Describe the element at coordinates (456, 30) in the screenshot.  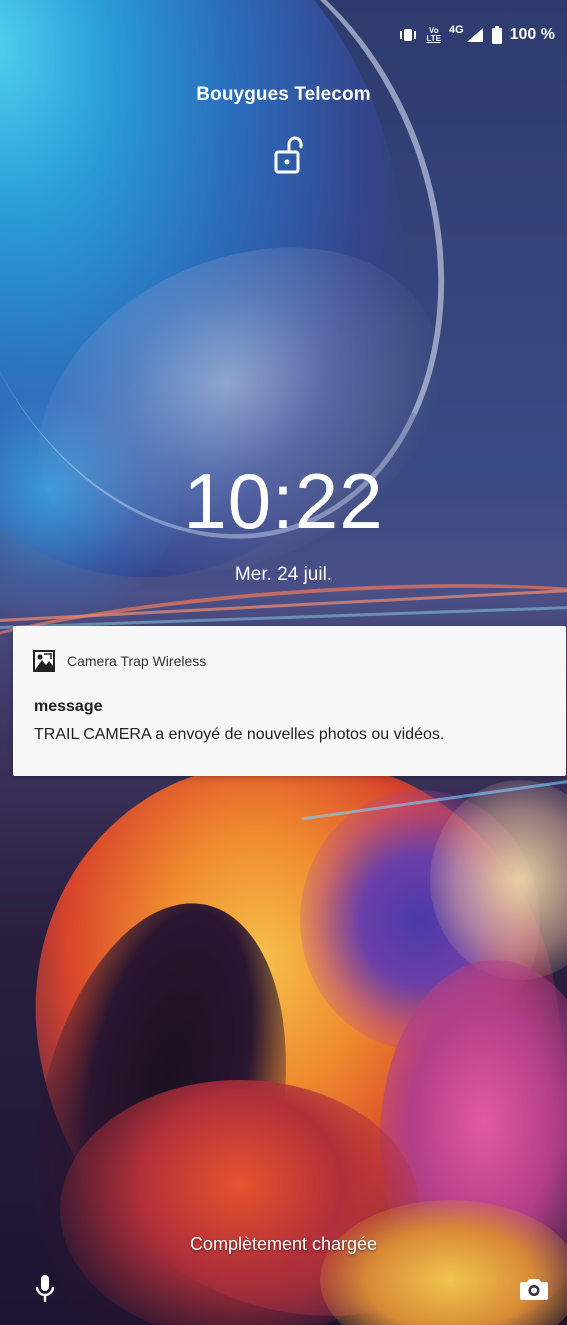
I see `network-type-label: 4G` at that location.